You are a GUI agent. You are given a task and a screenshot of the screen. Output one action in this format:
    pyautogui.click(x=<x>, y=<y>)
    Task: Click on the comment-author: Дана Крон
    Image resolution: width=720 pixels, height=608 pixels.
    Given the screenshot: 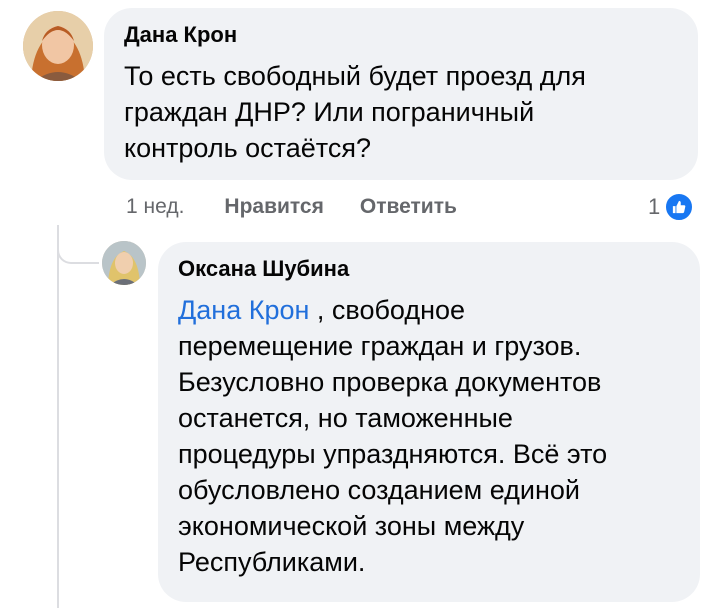 What is the action you would take?
    pyautogui.click(x=401, y=35)
    